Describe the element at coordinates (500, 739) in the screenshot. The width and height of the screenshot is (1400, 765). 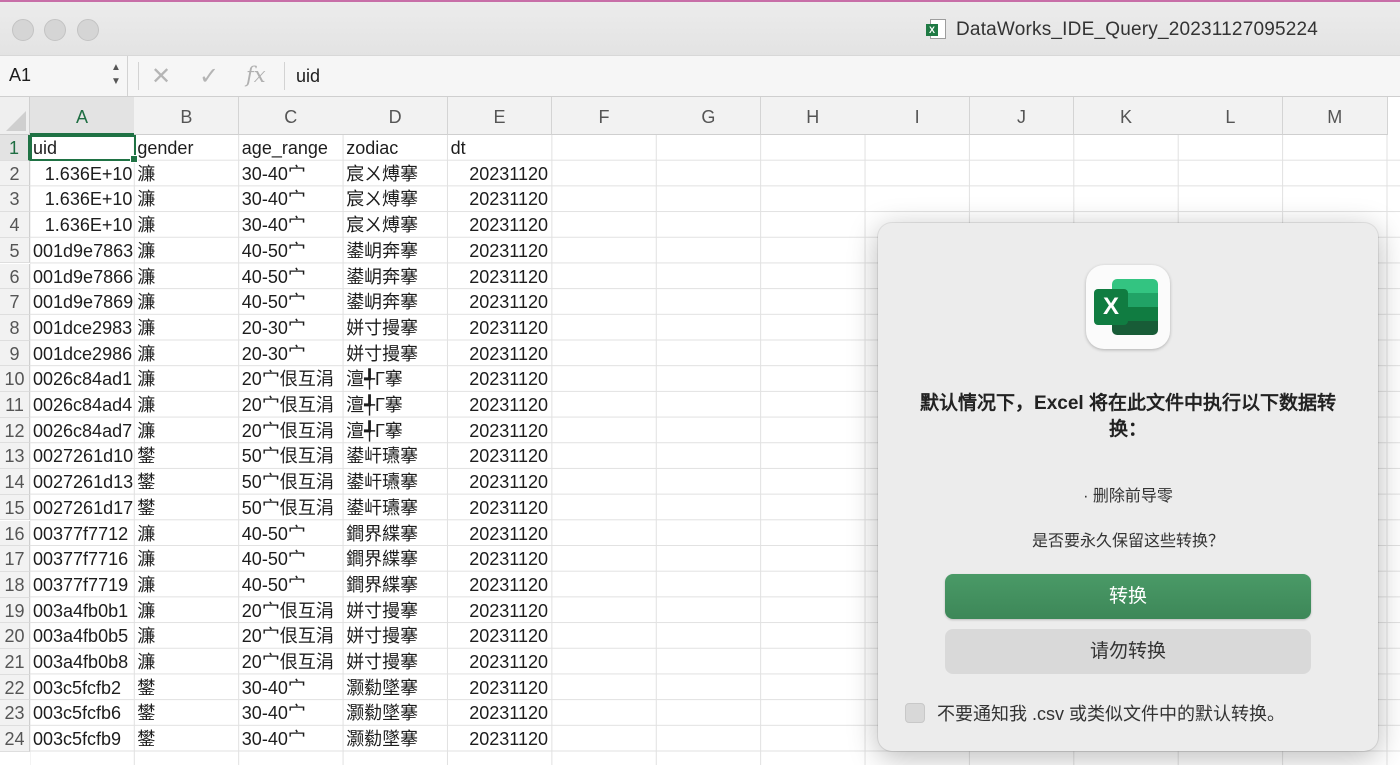
I see `cell-e24: 20231120` at that location.